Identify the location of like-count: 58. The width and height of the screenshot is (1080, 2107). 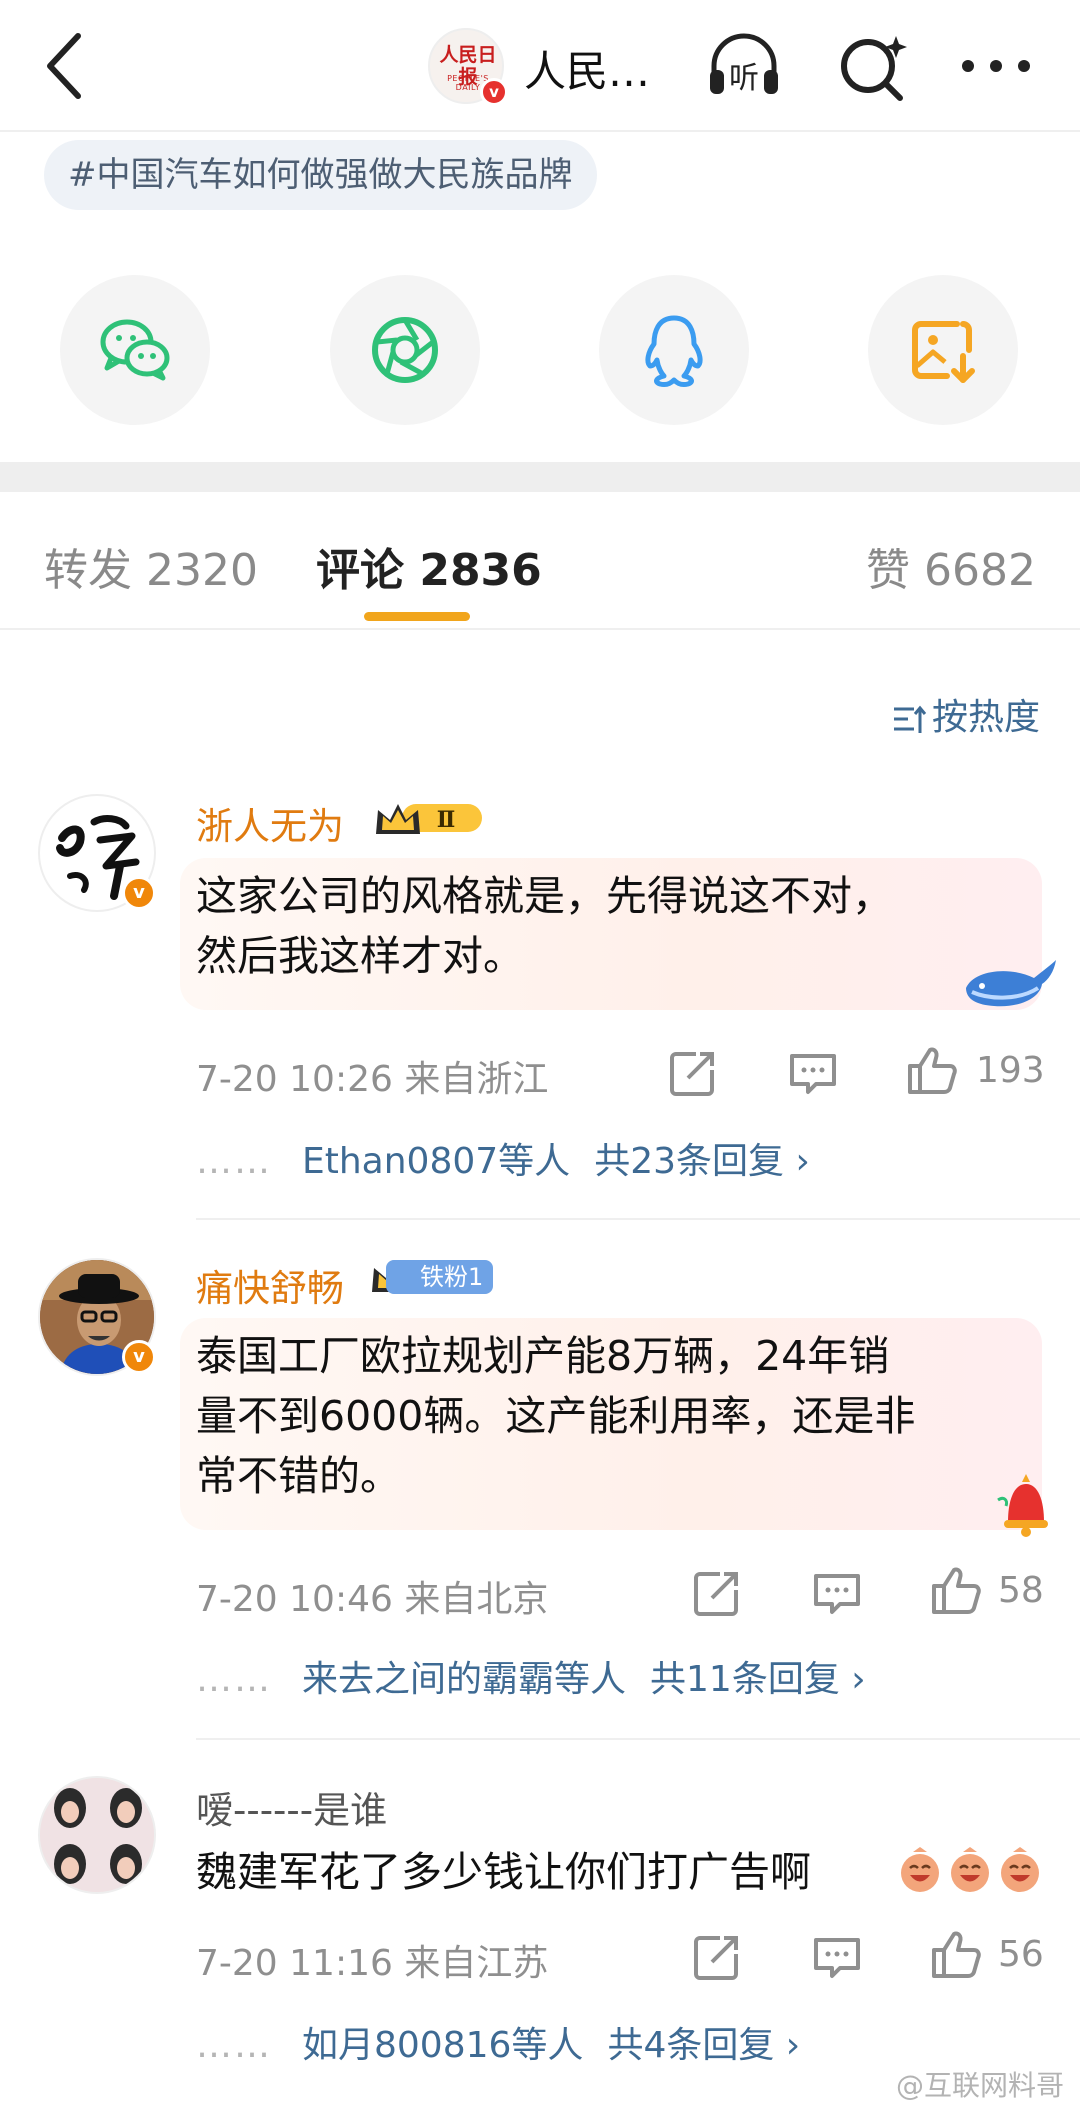
(1021, 1590).